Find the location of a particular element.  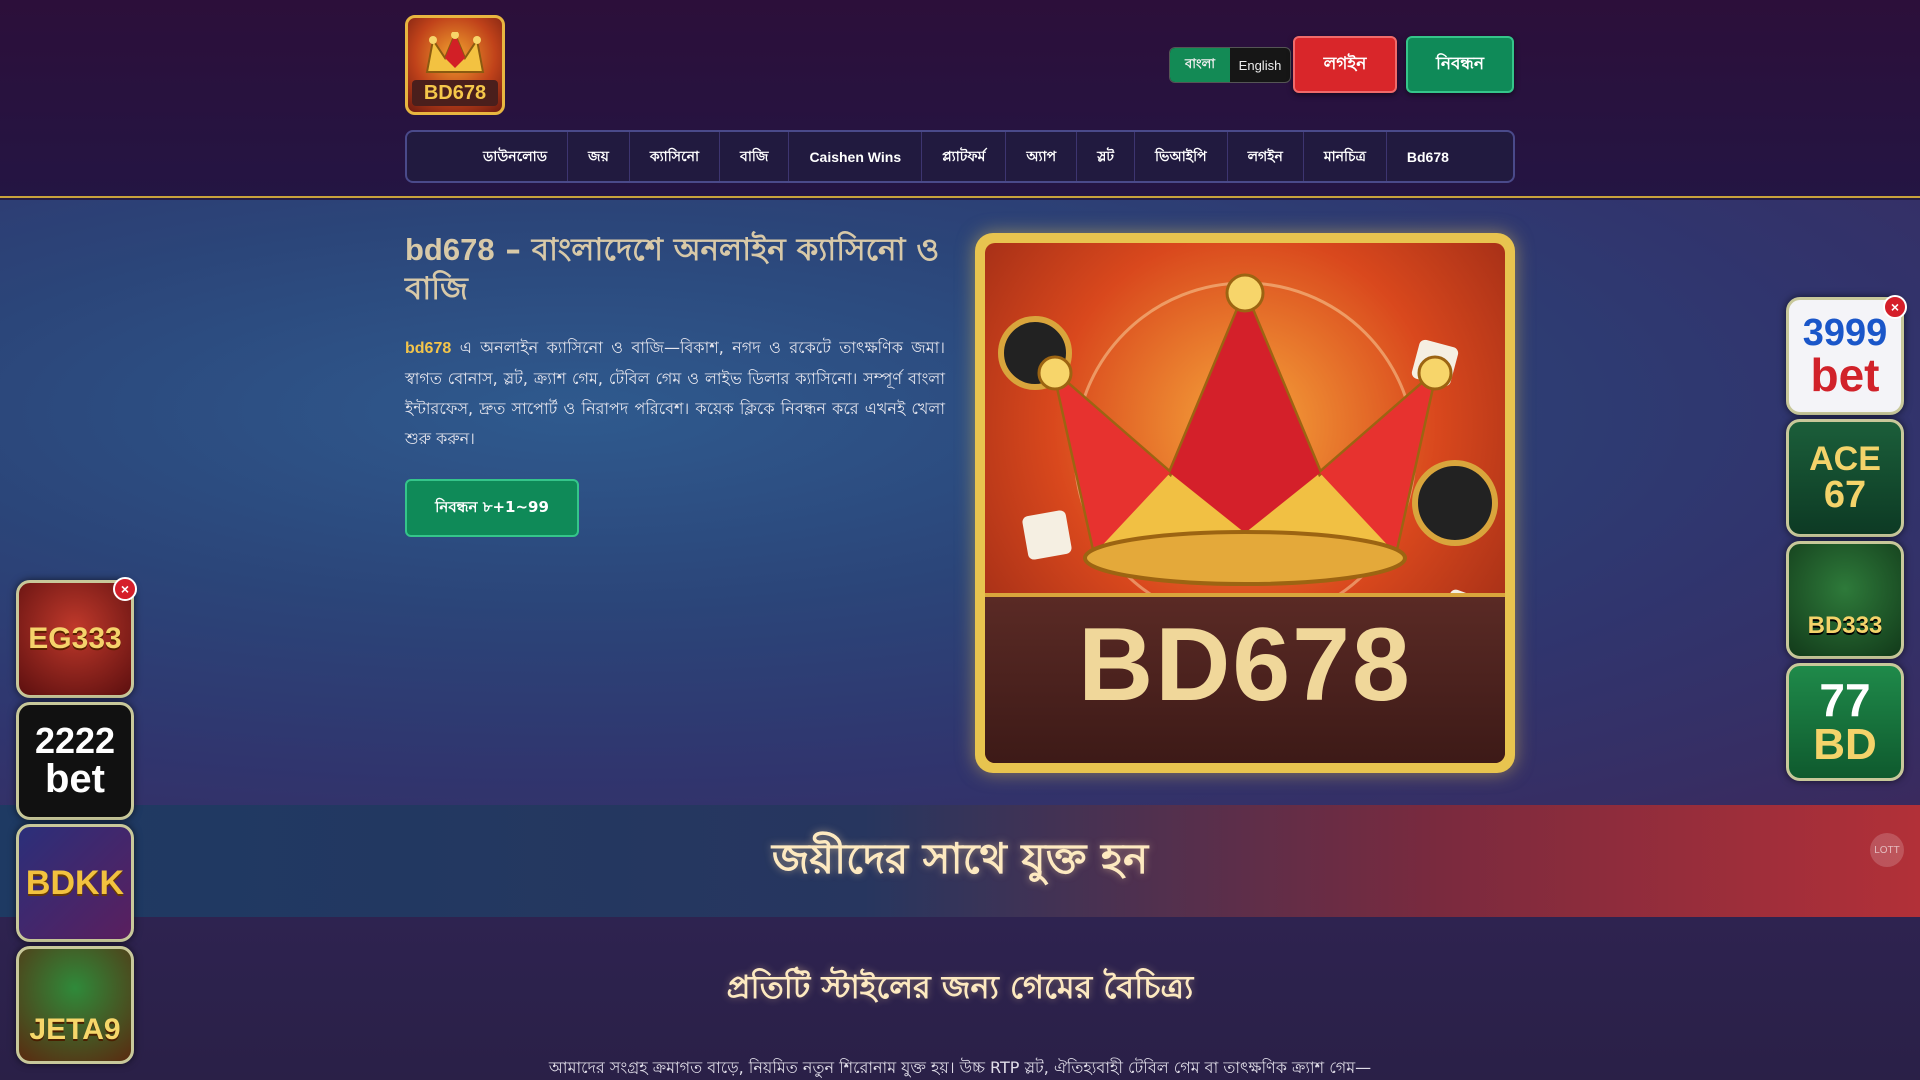

login-button: লগইন is located at coordinates (1345, 64).